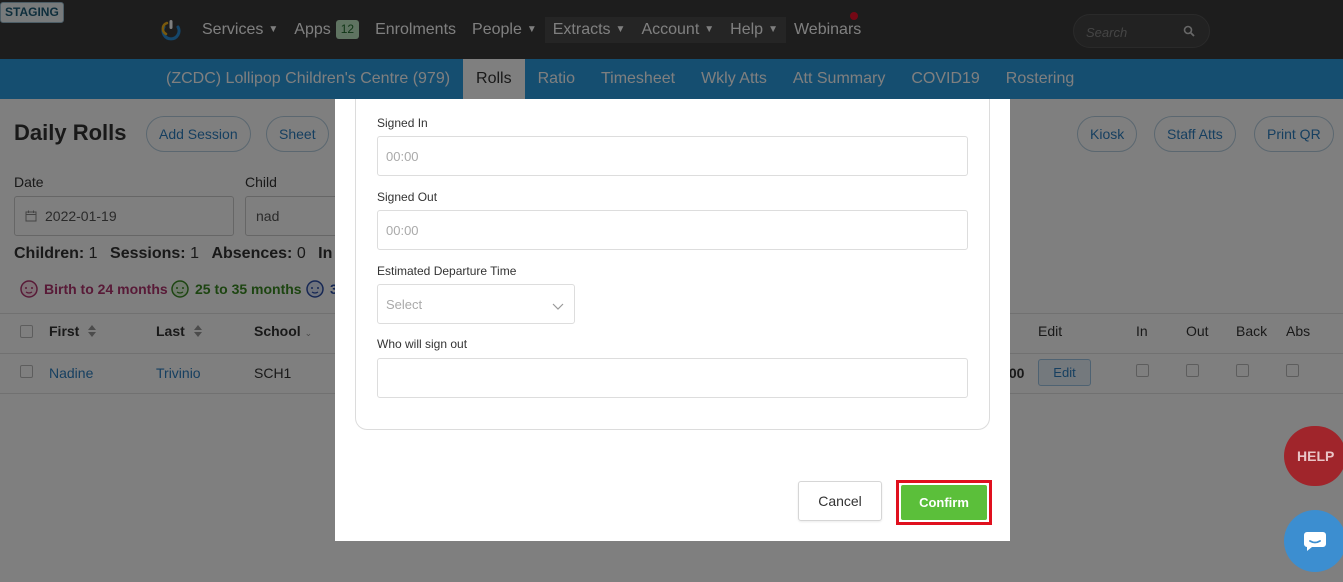 The image size is (1343, 582). Describe the element at coordinates (558, 306) in the screenshot. I see `chevron-down-icon` at that location.